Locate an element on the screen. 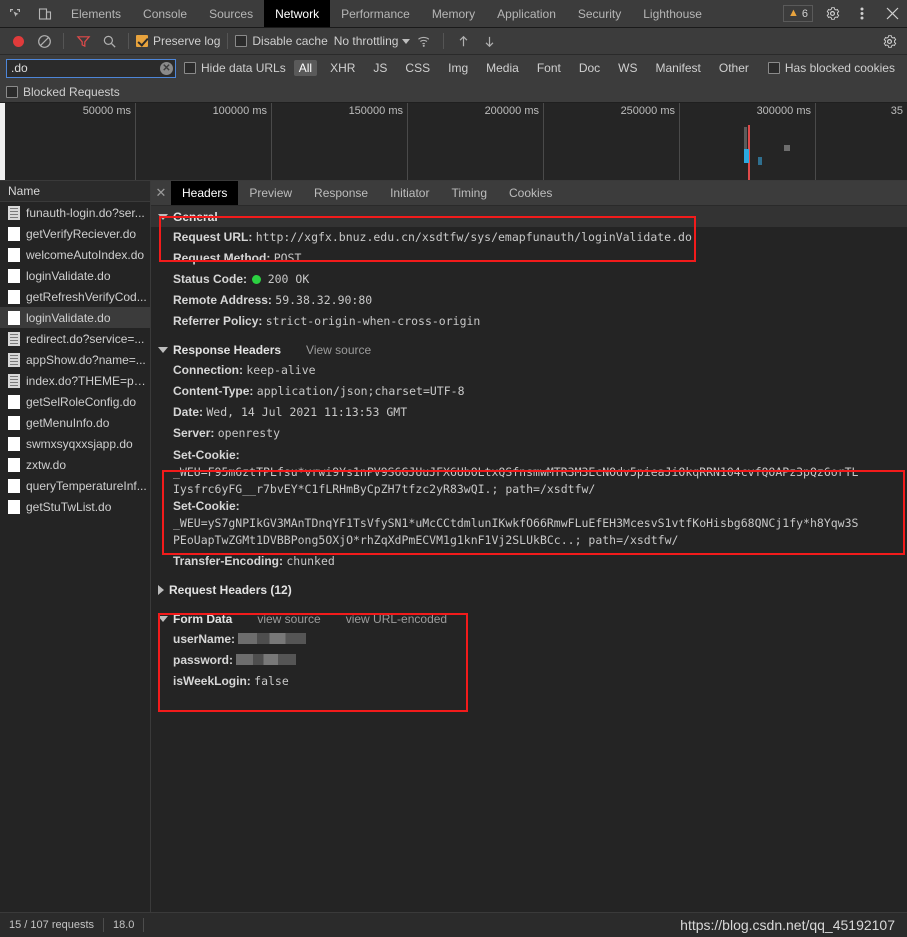  overview-tick: 100000 ms is located at coordinates (204, 141).